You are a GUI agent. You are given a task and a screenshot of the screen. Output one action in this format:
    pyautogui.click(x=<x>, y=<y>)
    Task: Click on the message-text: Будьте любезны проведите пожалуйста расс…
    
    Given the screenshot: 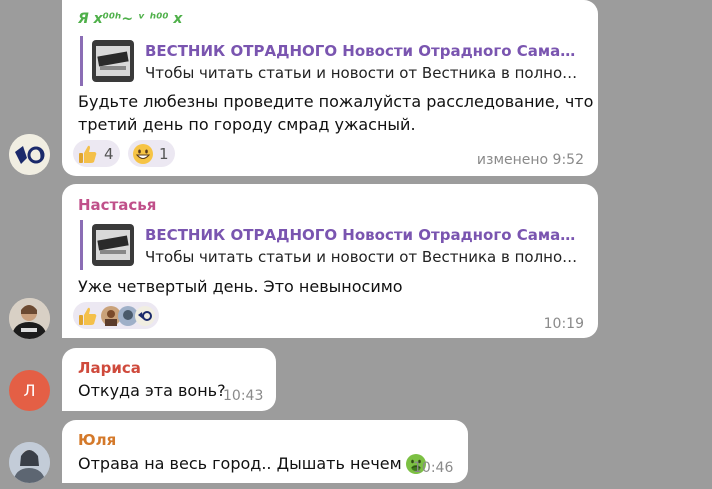 What is the action you would take?
    pyautogui.click(x=335, y=113)
    